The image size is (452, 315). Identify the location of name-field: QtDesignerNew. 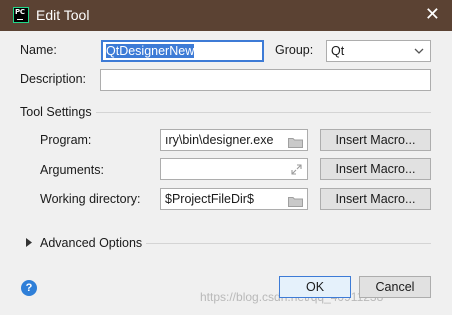
(182, 51).